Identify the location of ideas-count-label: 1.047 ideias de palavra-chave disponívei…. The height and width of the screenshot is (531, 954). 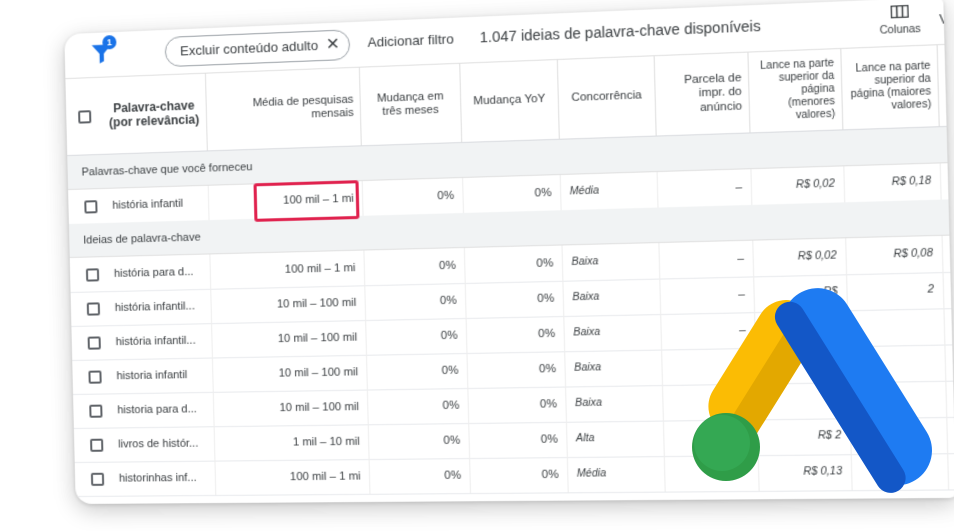
(620, 31).